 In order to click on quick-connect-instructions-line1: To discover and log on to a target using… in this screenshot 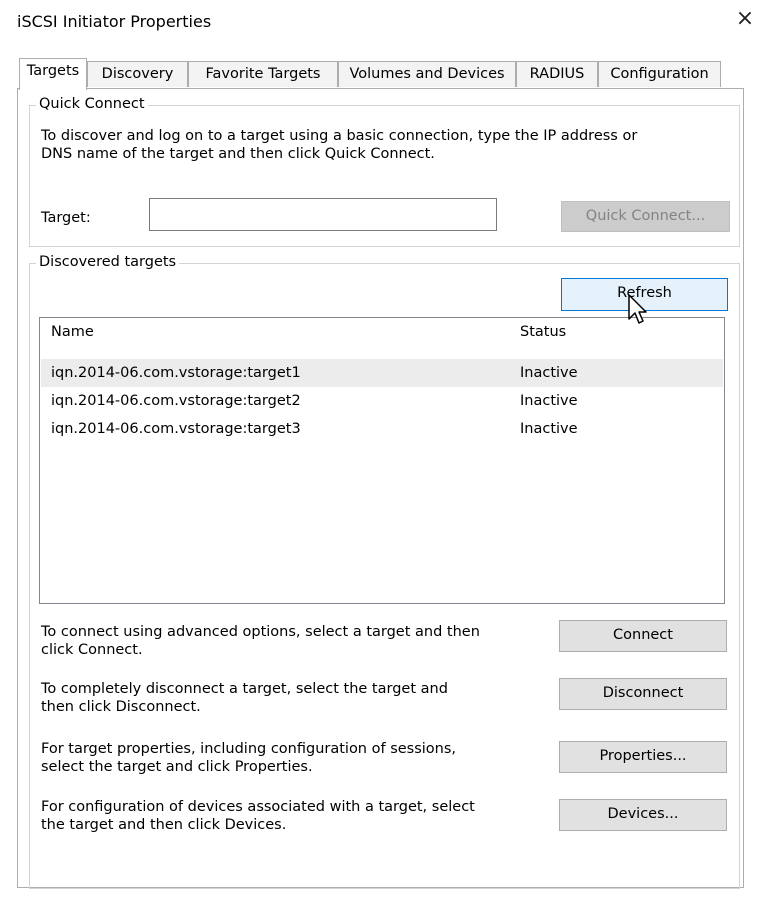, I will do `click(339, 136)`.